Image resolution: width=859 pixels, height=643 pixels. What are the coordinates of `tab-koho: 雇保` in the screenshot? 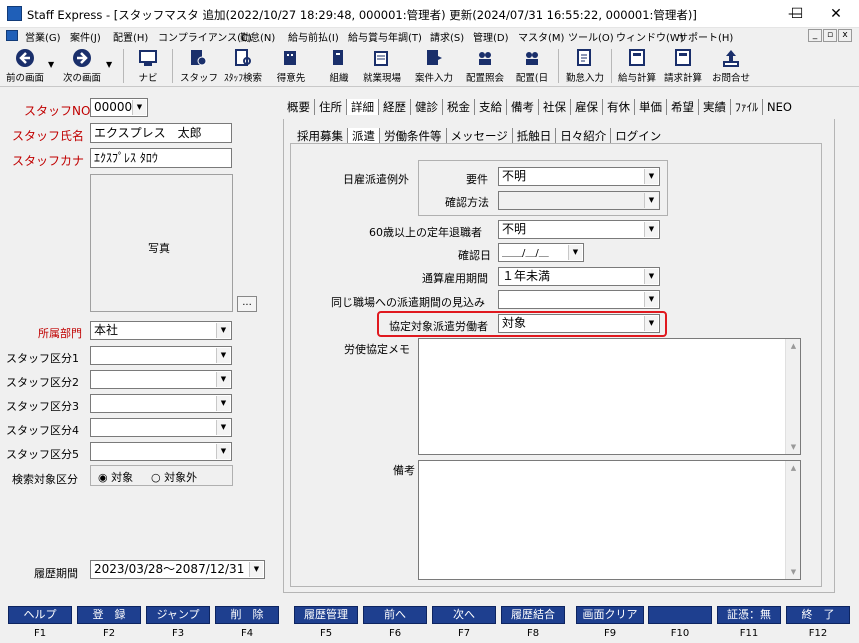 It's located at (587, 107).